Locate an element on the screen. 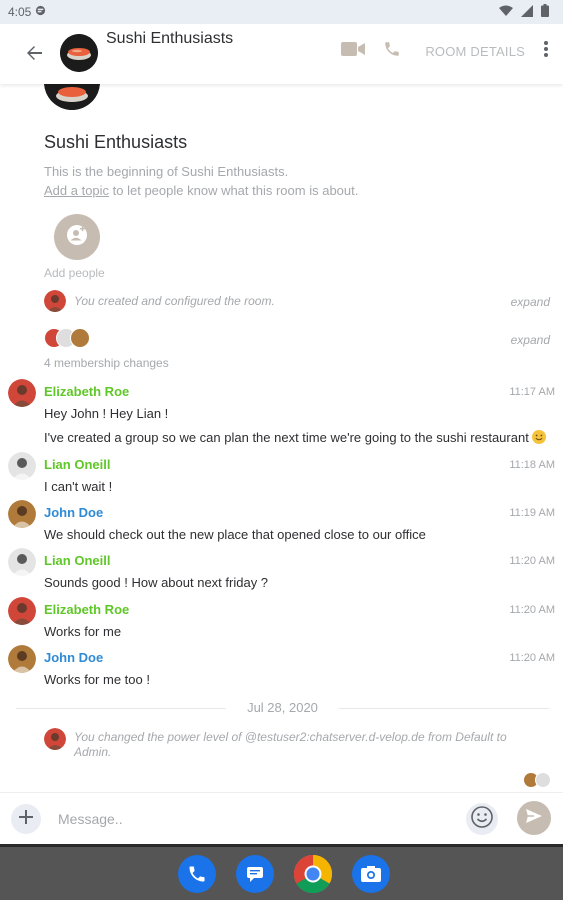  messages-app-icon is located at coordinates (255, 874).